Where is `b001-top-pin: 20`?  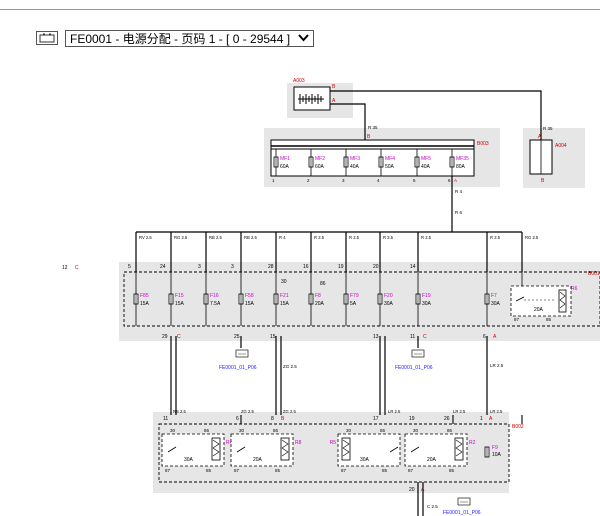
b001-top-pin: 20 is located at coordinates (376, 267).